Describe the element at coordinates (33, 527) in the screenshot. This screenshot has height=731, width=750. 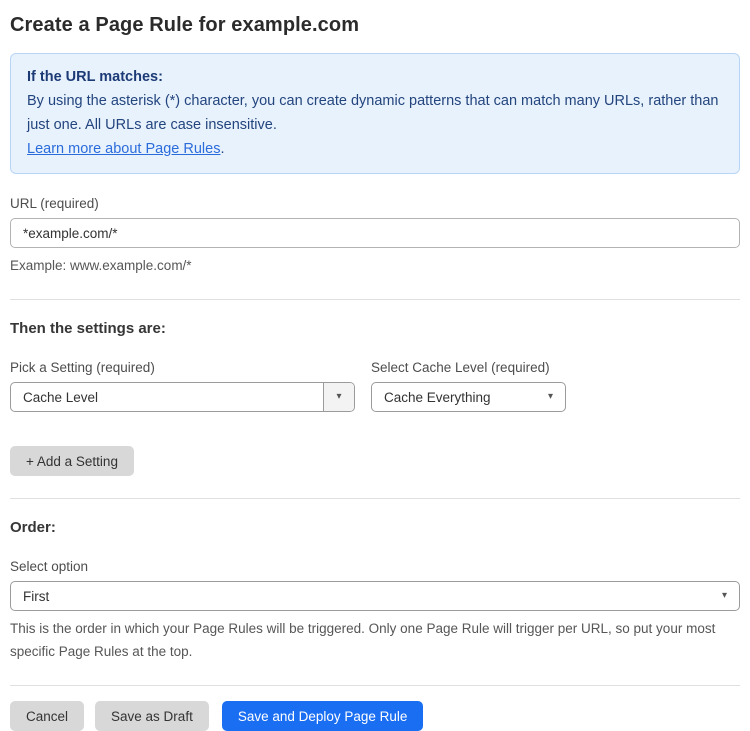
I see `order-section-heading: Order:` at that location.